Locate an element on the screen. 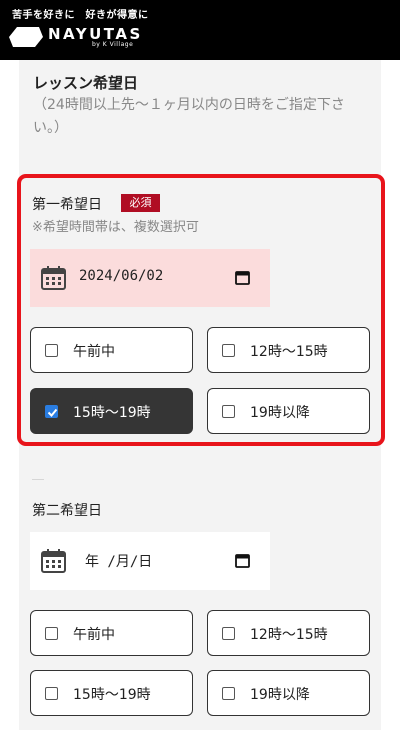 The image size is (400, 730). checkbox-checked is located at coordinates (51, 411).